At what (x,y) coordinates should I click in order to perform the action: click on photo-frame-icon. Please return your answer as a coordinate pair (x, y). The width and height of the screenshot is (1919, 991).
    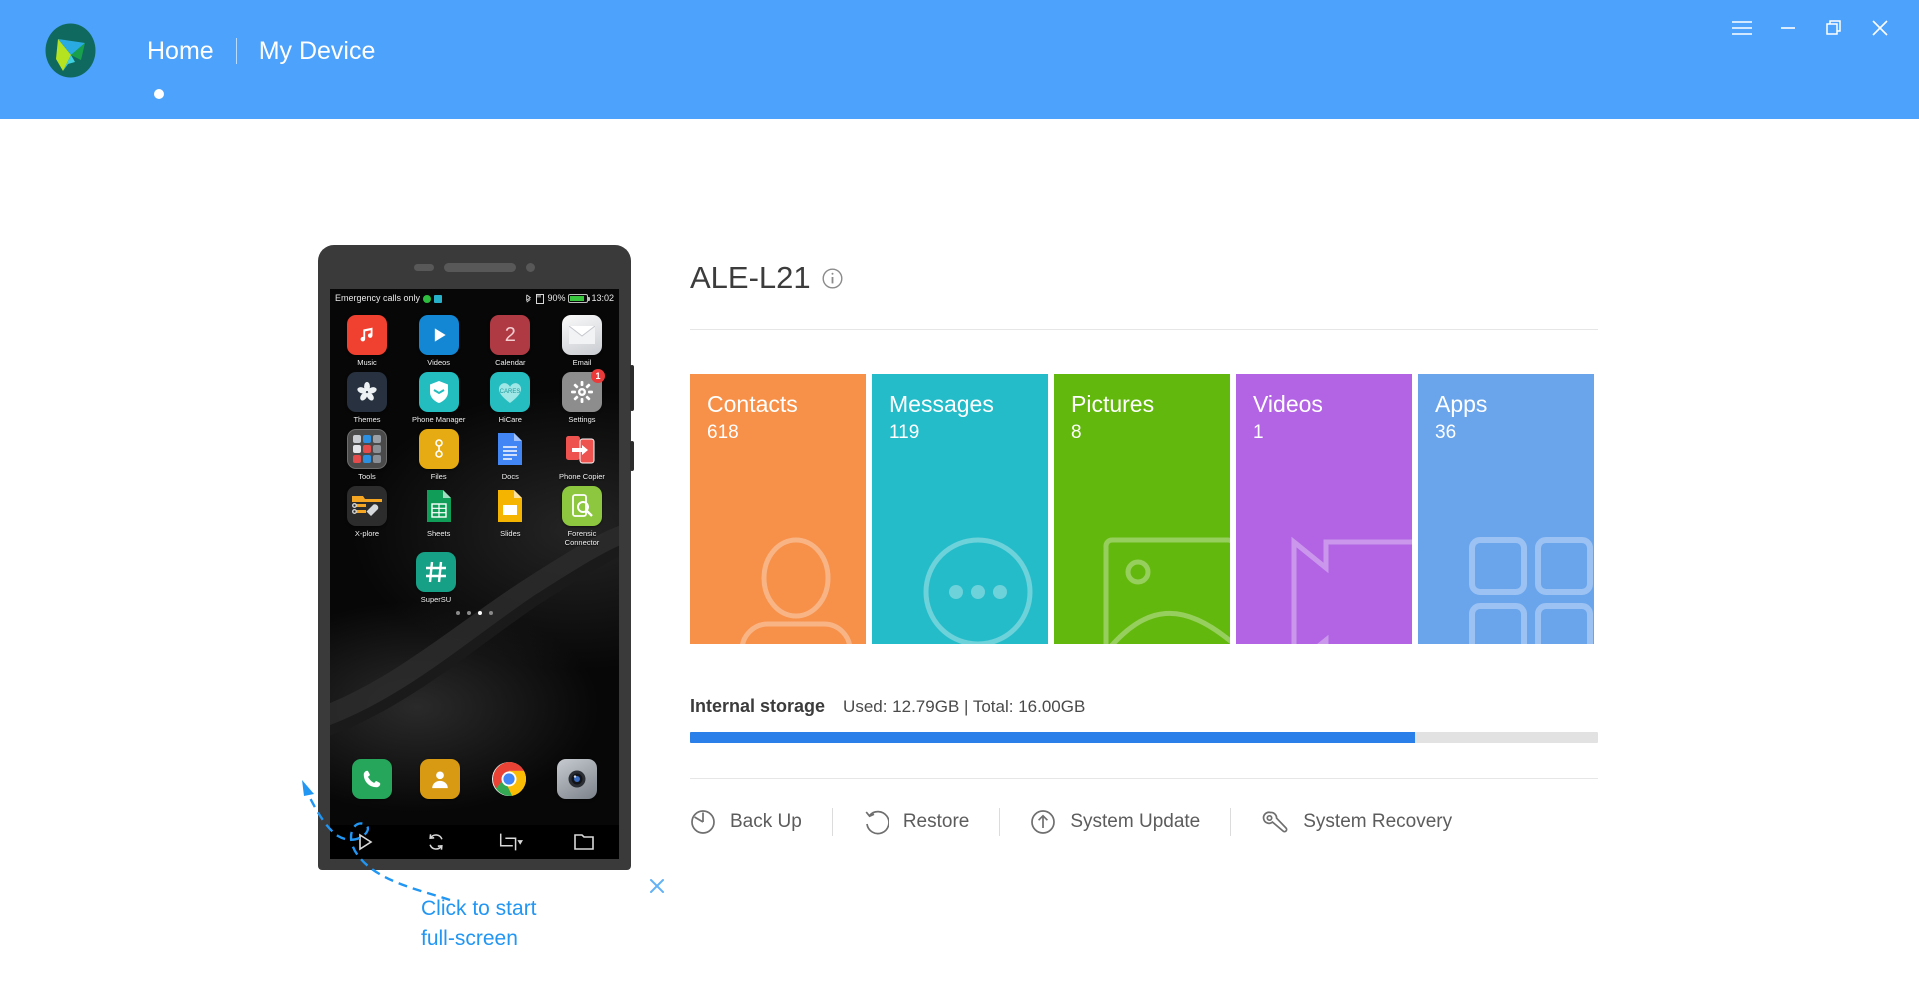
    Looking at the image, I should click on (1166, 590).